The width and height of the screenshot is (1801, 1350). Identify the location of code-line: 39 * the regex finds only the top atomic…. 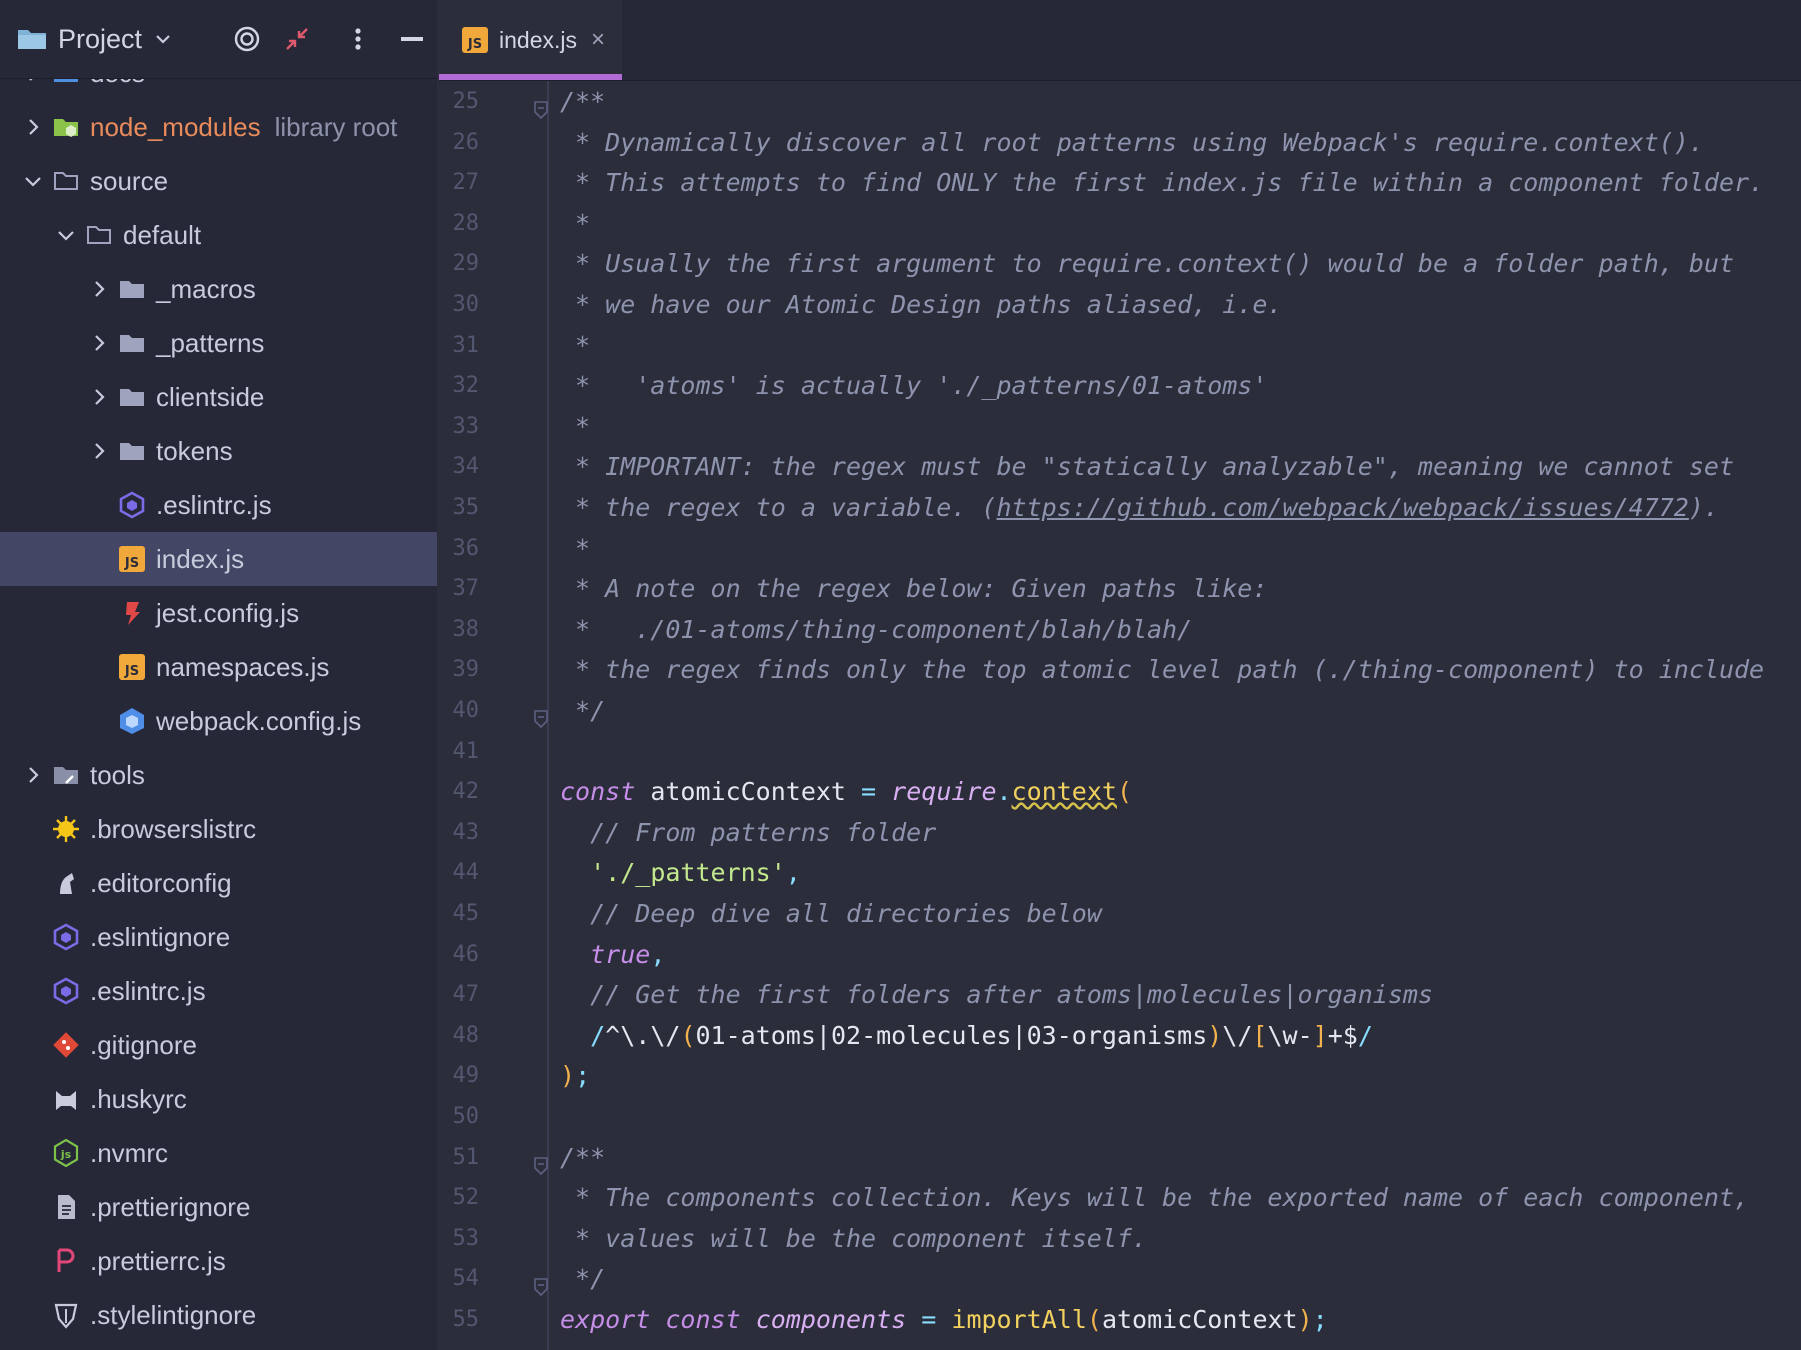
(1120, 670).